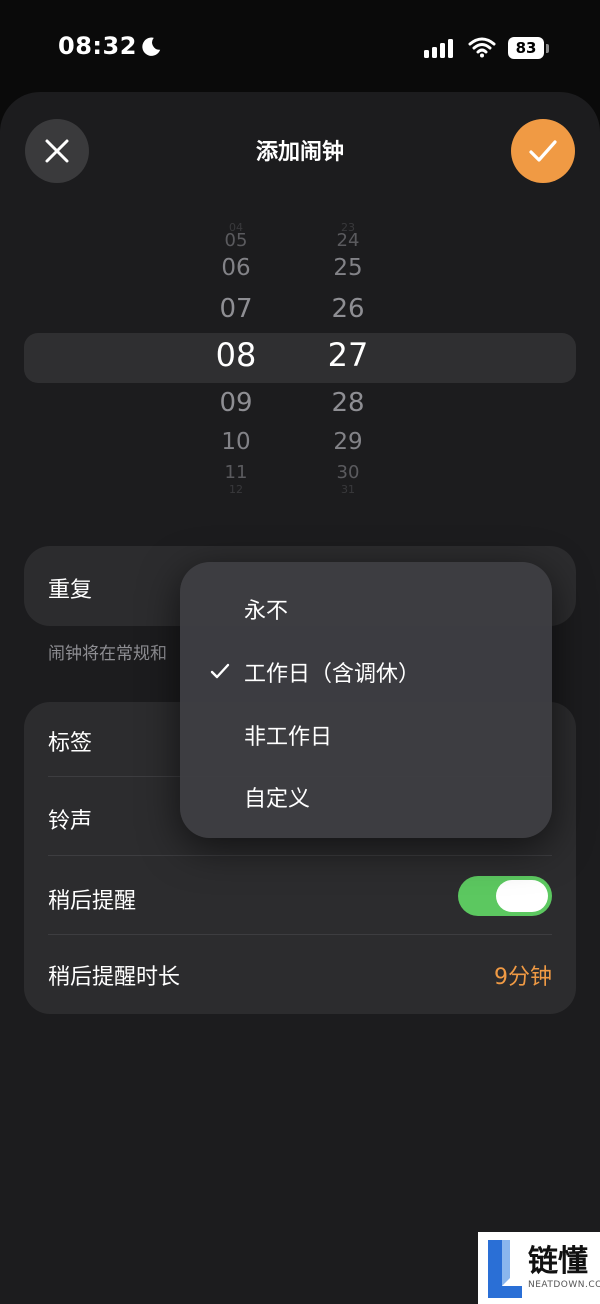 Image resolution: width=600 pixels, height=1304 pixels. What do you see at coordinates (300, 358) in the screenshot?
I see `picker-selection-band` at bounding box center [300, 358].